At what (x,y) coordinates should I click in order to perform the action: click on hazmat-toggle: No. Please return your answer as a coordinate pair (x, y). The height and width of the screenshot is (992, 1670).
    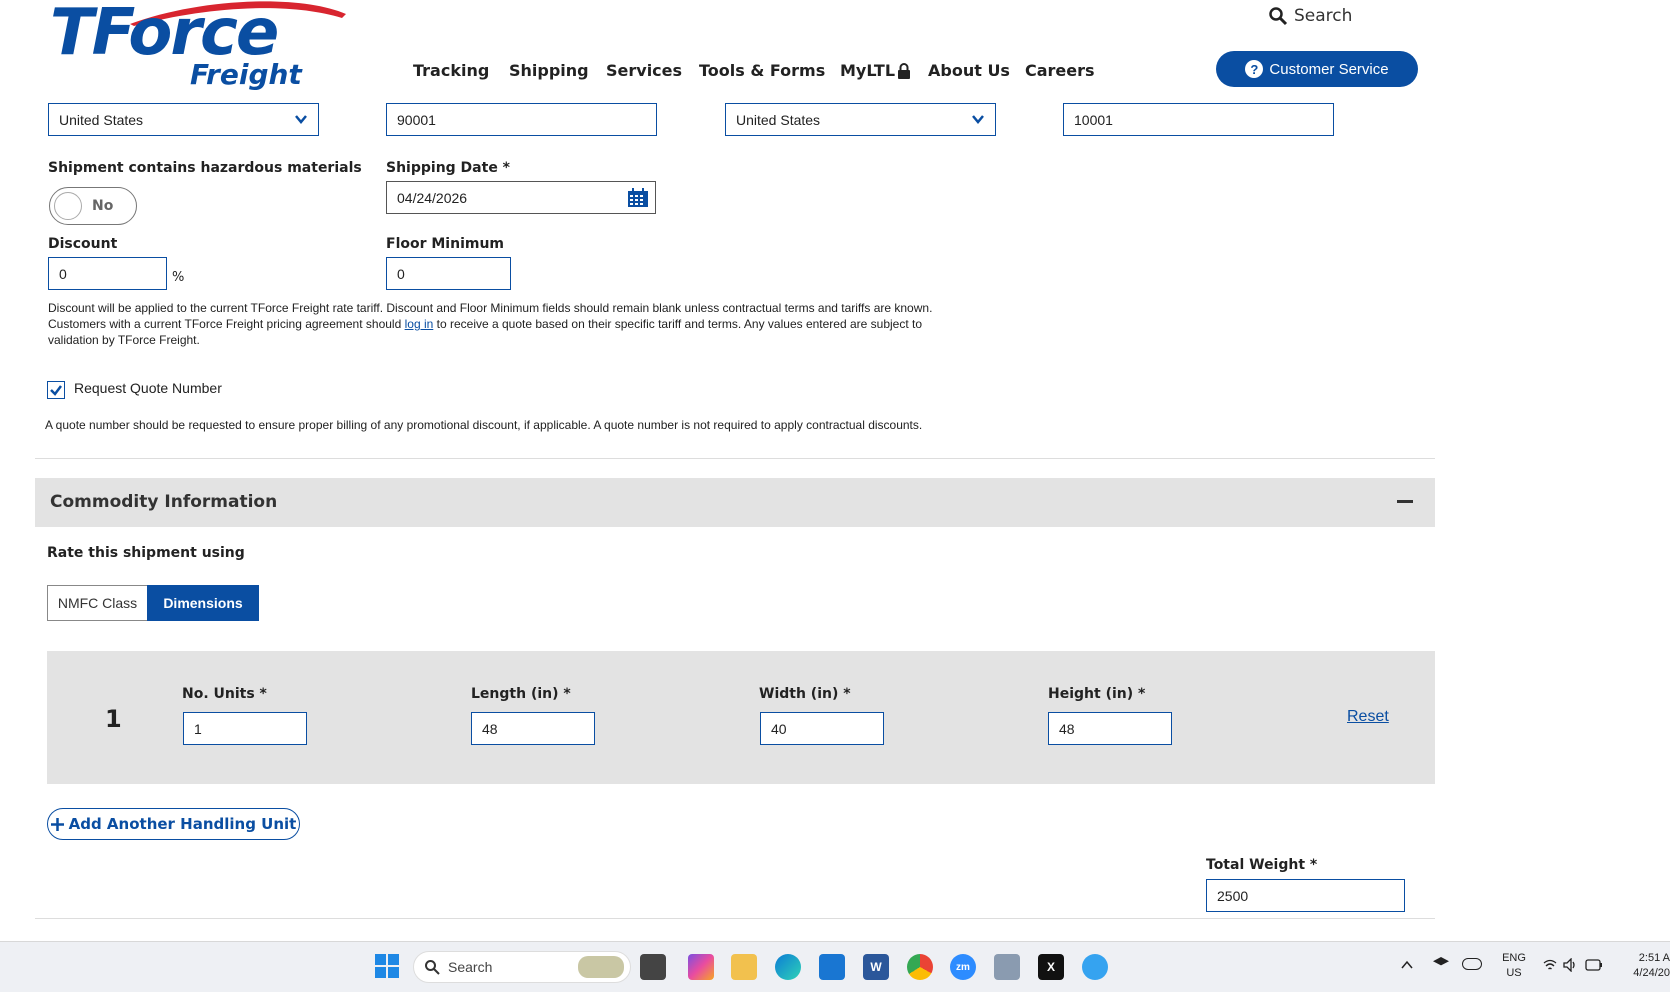
    Looking at the image, I should click on (93, 206).